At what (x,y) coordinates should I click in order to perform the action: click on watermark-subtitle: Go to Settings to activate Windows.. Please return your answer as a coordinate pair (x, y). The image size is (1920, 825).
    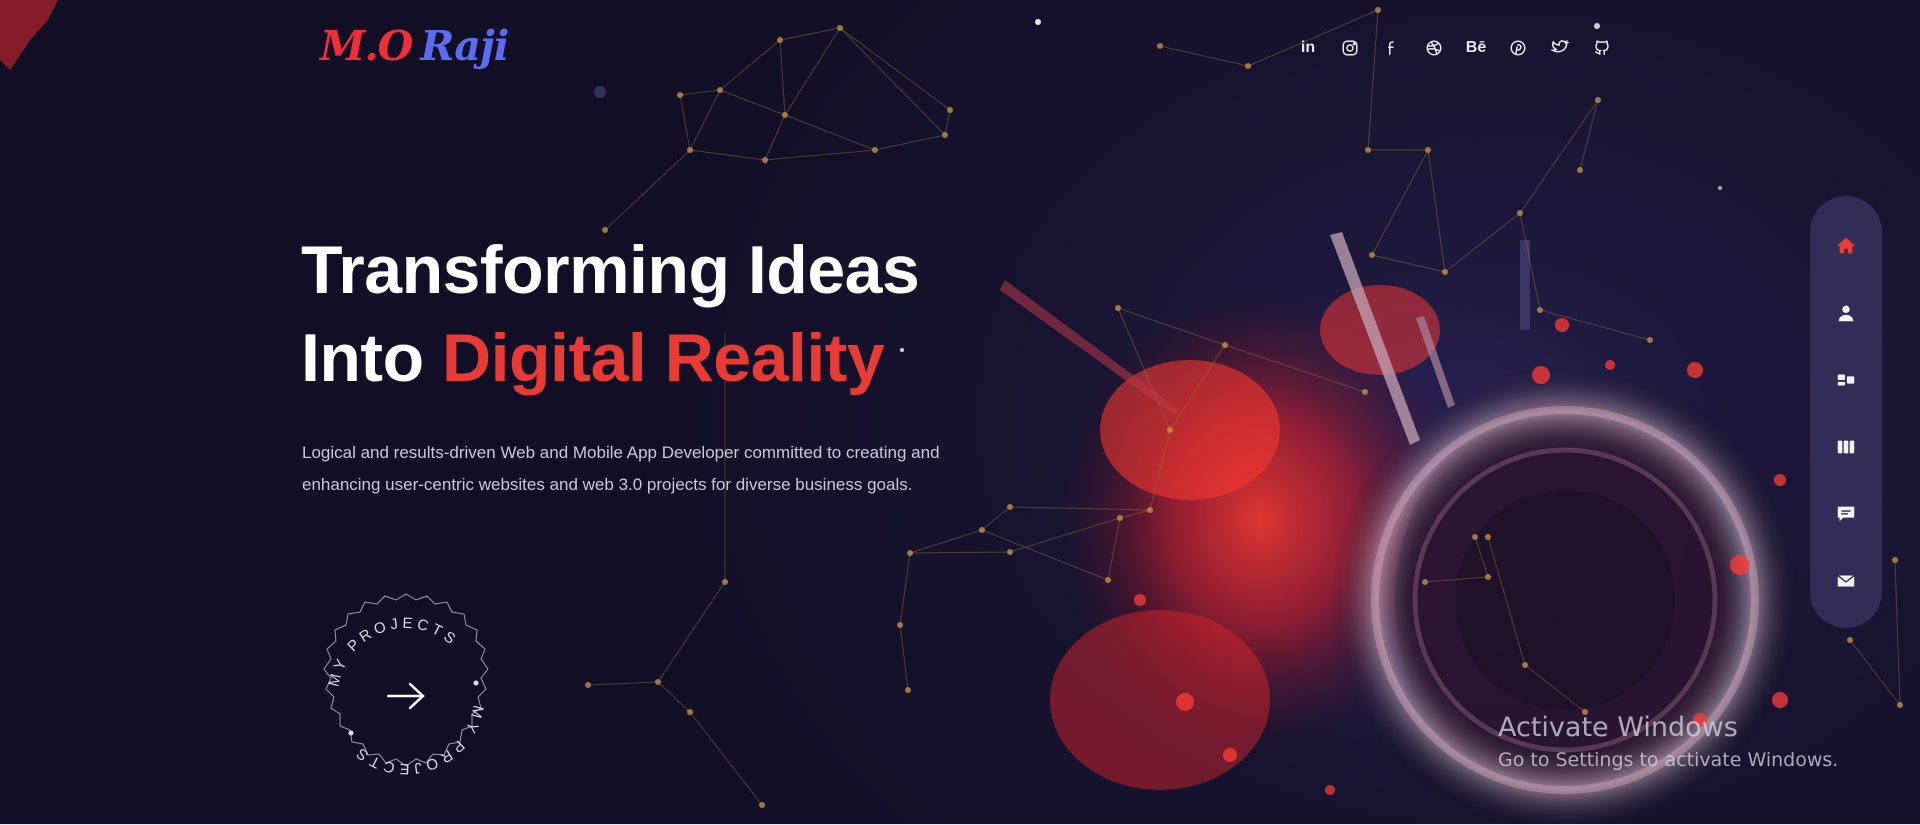
    Looking at the image, I should click on (1668, 760).